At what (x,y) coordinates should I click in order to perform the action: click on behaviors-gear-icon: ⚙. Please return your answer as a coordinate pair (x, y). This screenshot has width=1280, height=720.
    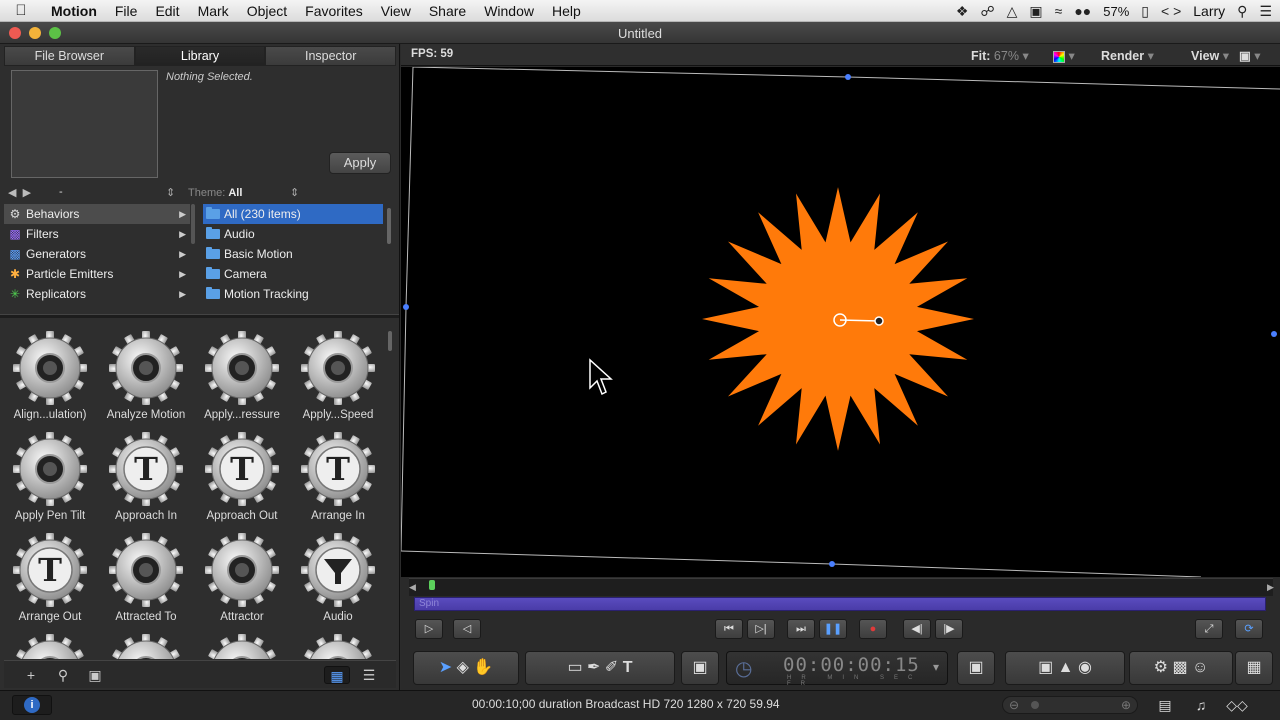
    Looking at the image, I should click on (1161, 667).